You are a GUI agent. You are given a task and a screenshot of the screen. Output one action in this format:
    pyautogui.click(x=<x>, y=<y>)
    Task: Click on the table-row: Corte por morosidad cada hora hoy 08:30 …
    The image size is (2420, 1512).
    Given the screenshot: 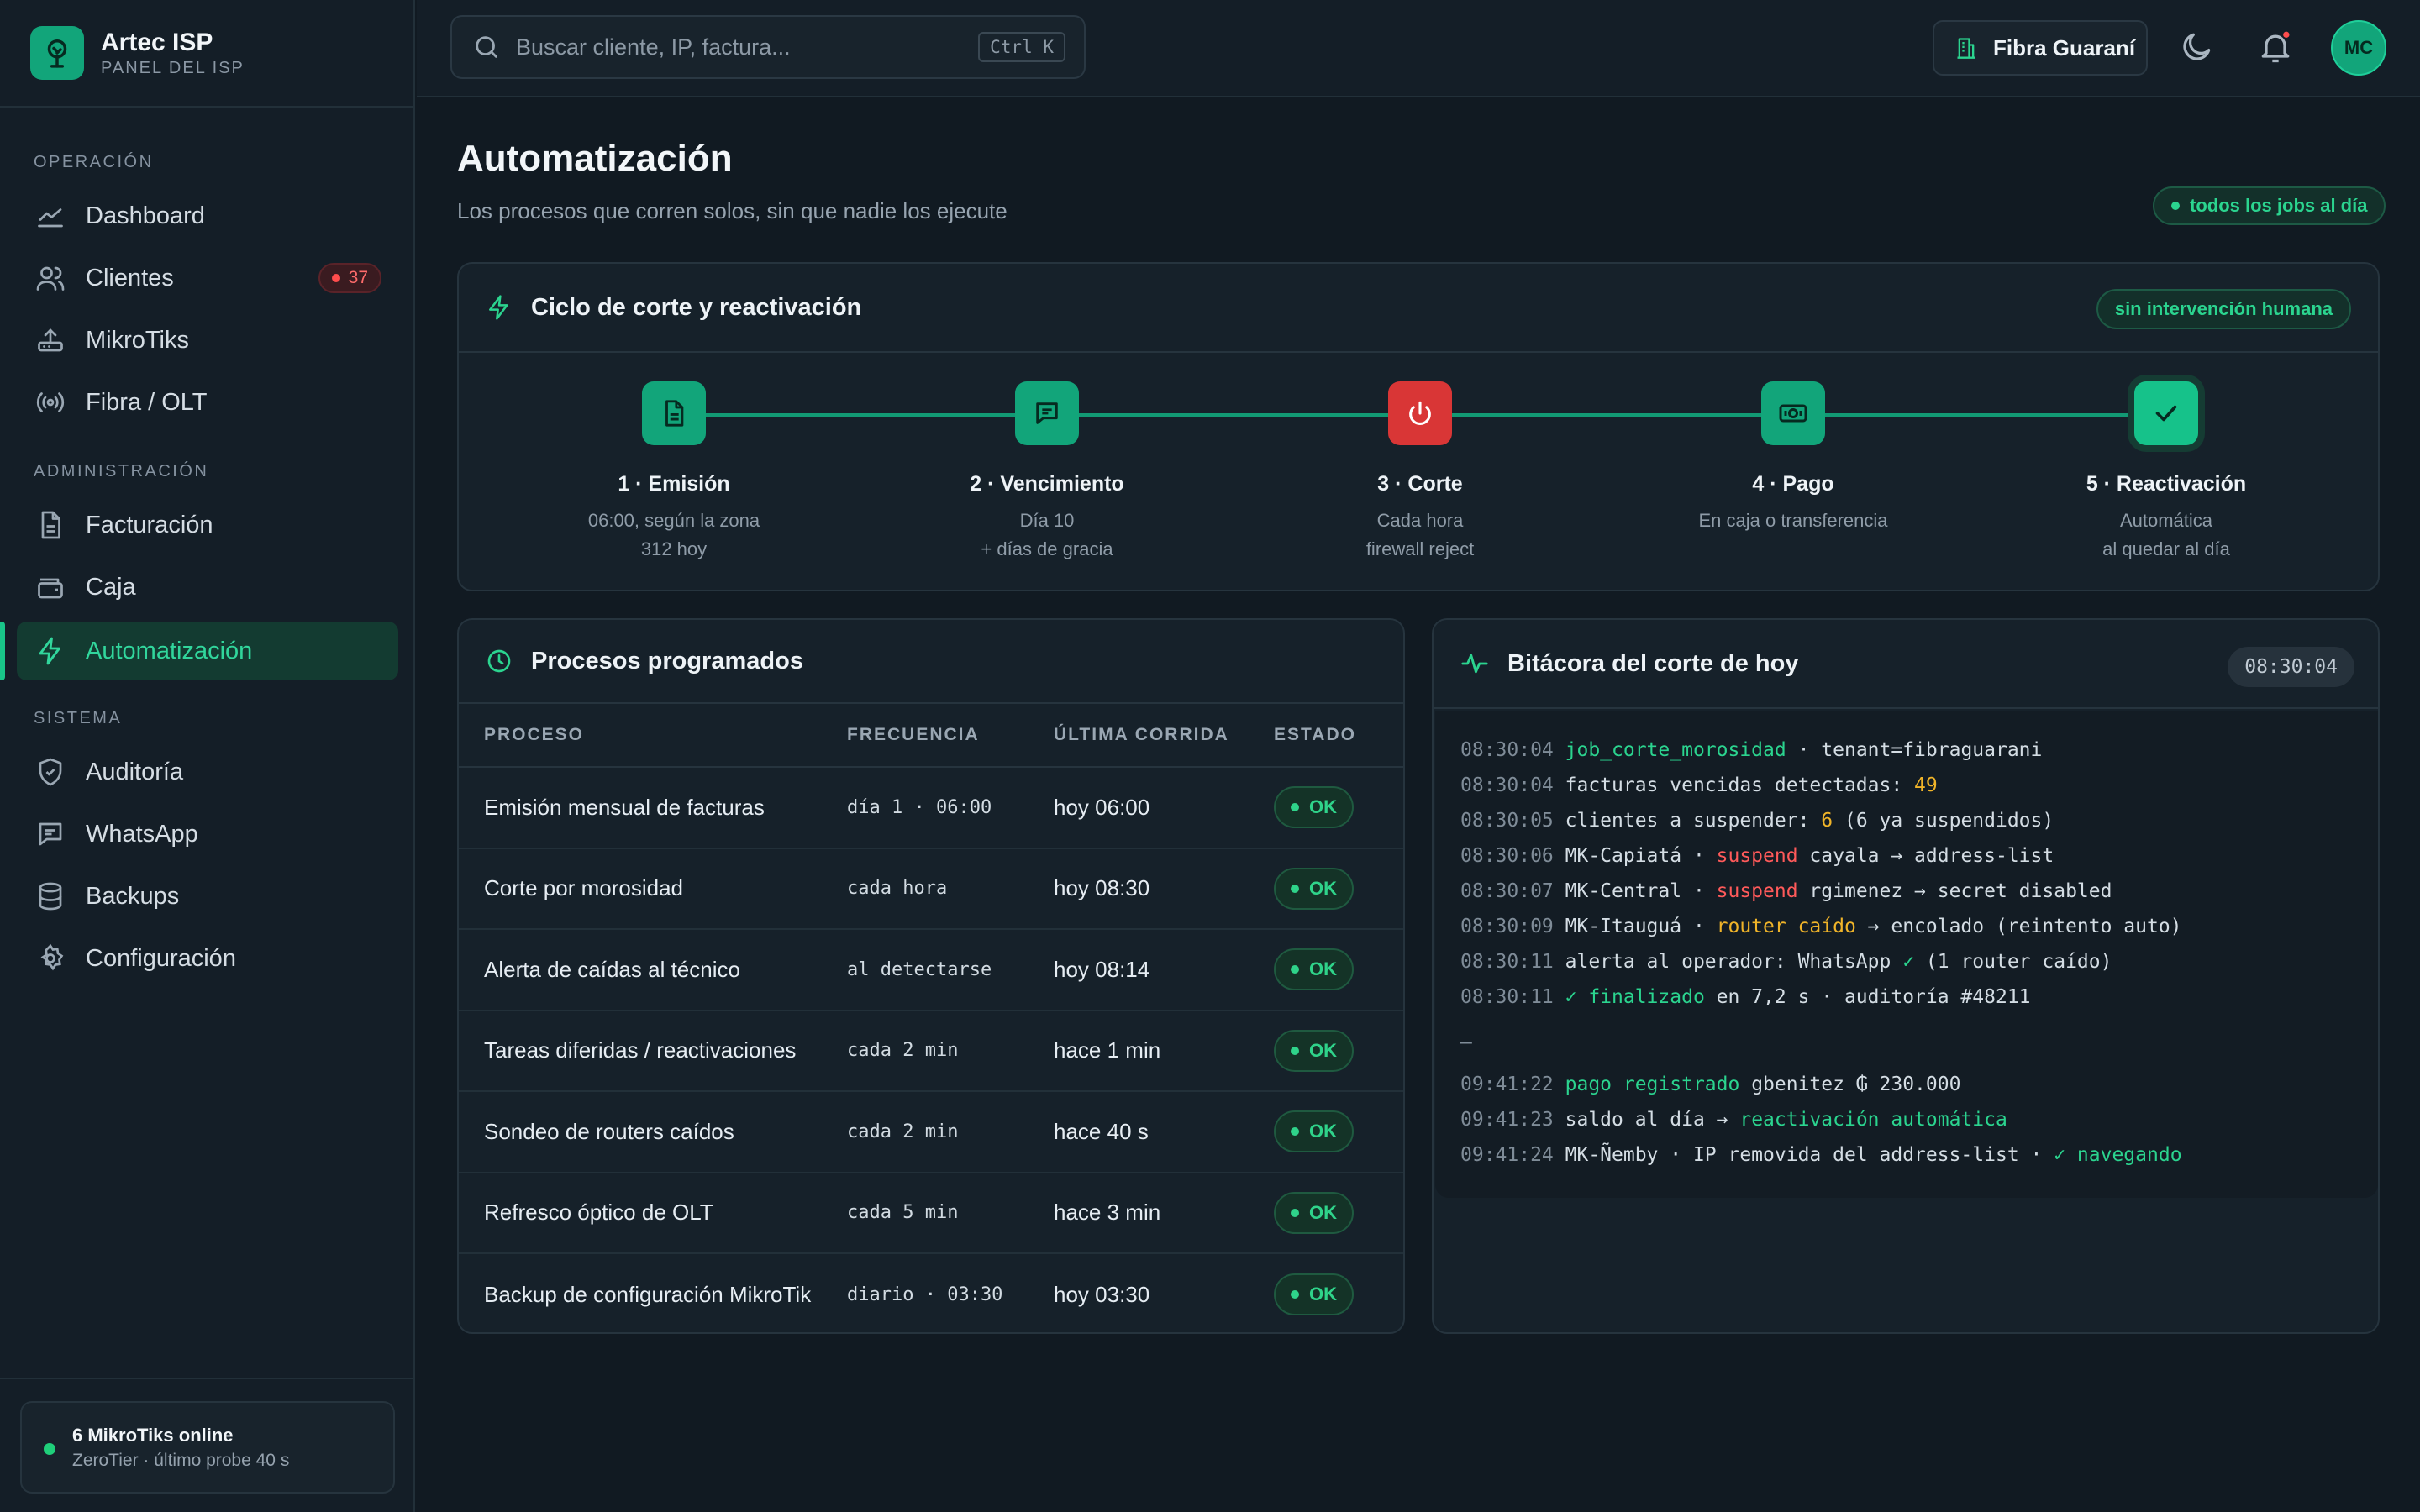 What is the action you would take?
    pyautogui.click(x=931, y=889)
    